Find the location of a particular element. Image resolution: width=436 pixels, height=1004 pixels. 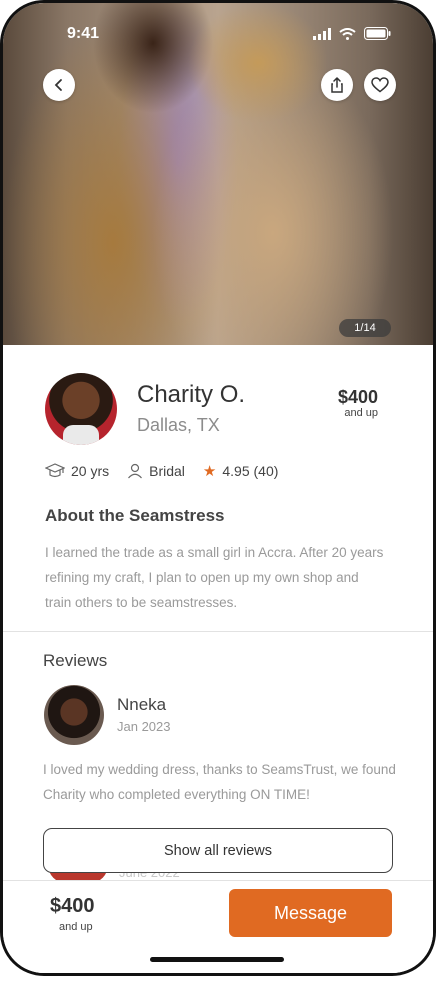

seamstress-avatar is located at coordinates (81, 409).